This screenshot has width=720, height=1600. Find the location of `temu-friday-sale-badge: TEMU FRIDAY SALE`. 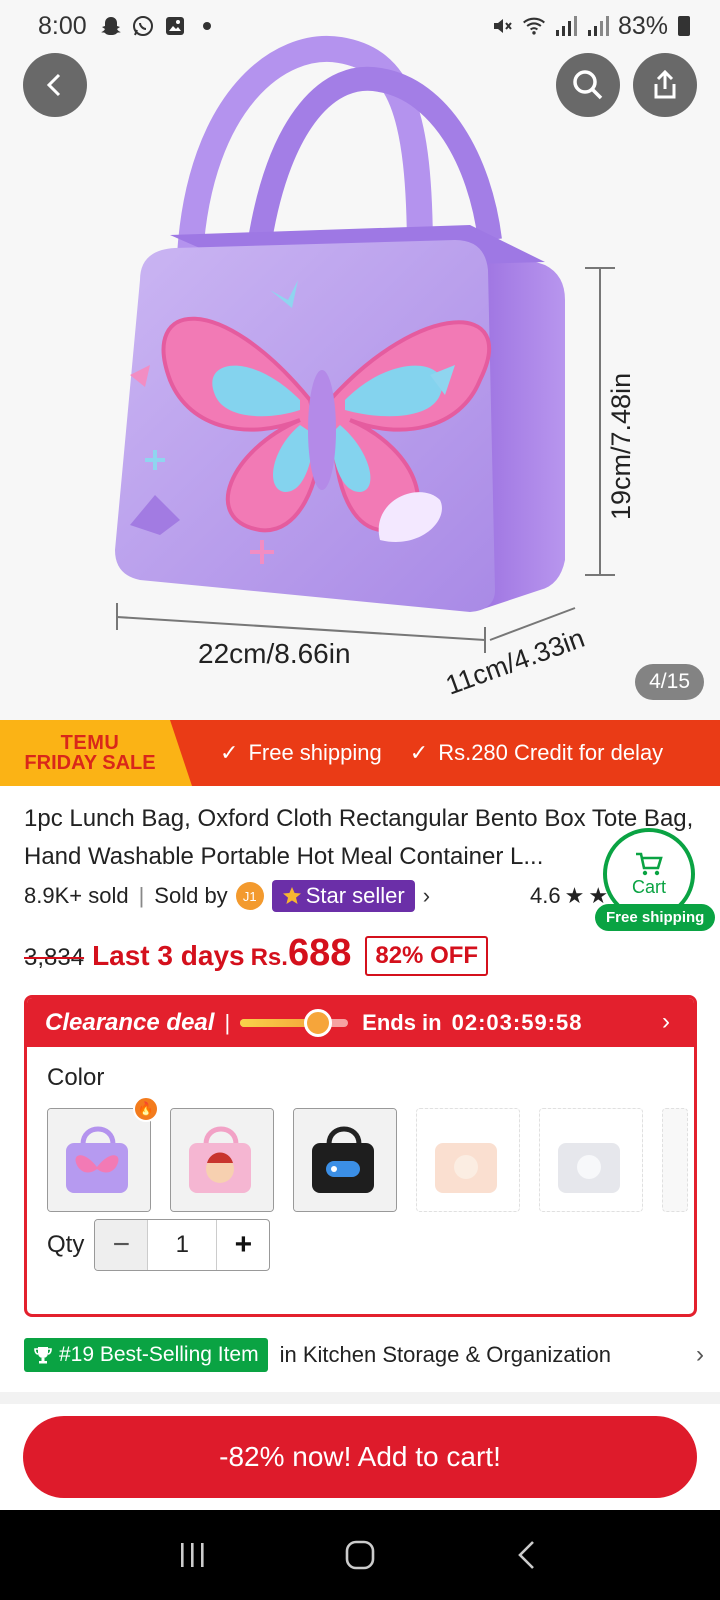

temu-friday-sale-badge: TEMU FRIDAY SALE is located at coordinates (96, 753).